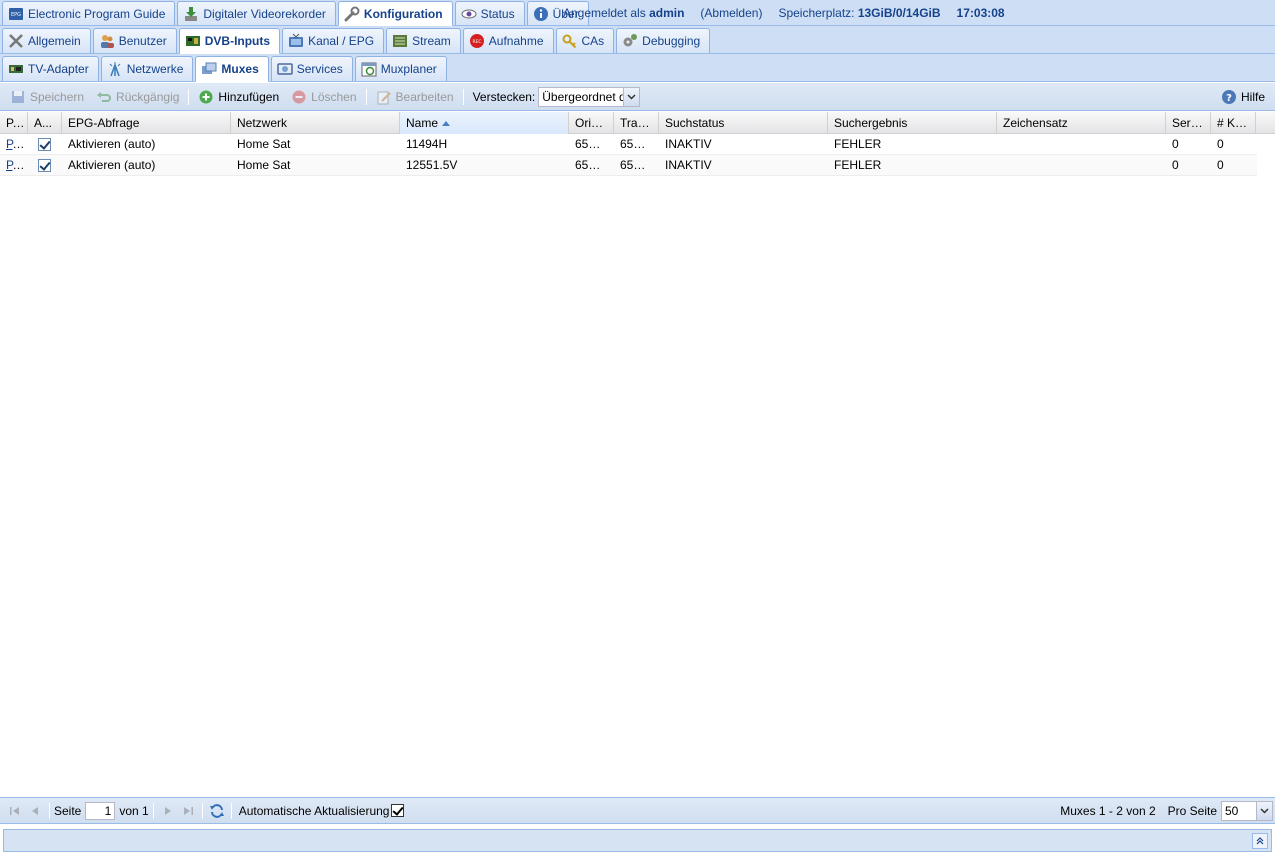 This screenshot has height=854, width=1275. What do you see at coordinates (238, 97) in the screenshot?
I see `add-button: Hinzufügen` at bounding box center [238, 97].